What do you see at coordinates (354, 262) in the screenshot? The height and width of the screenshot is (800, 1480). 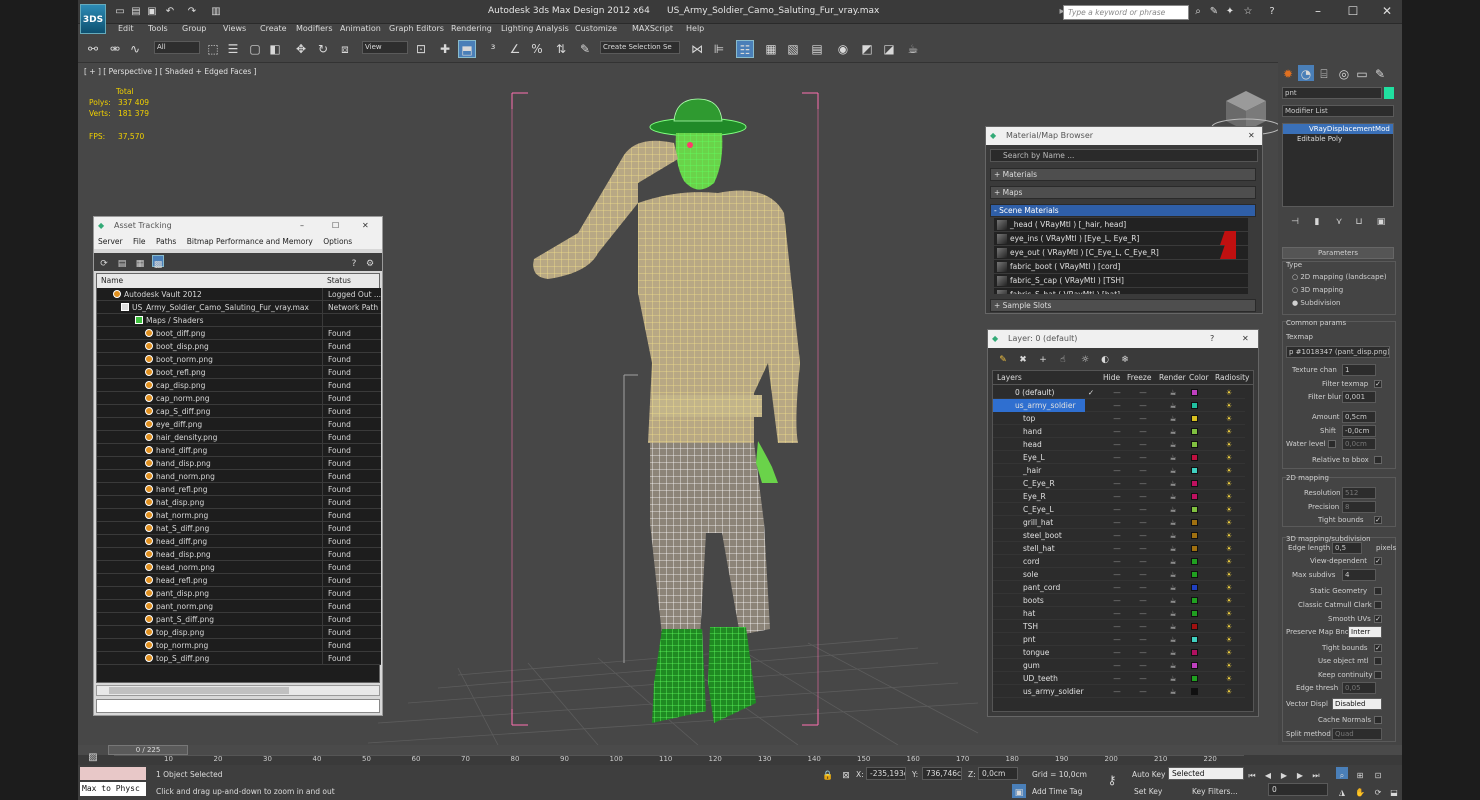 I see `help-icon-asset: ?` at bounding box center [354, 262].